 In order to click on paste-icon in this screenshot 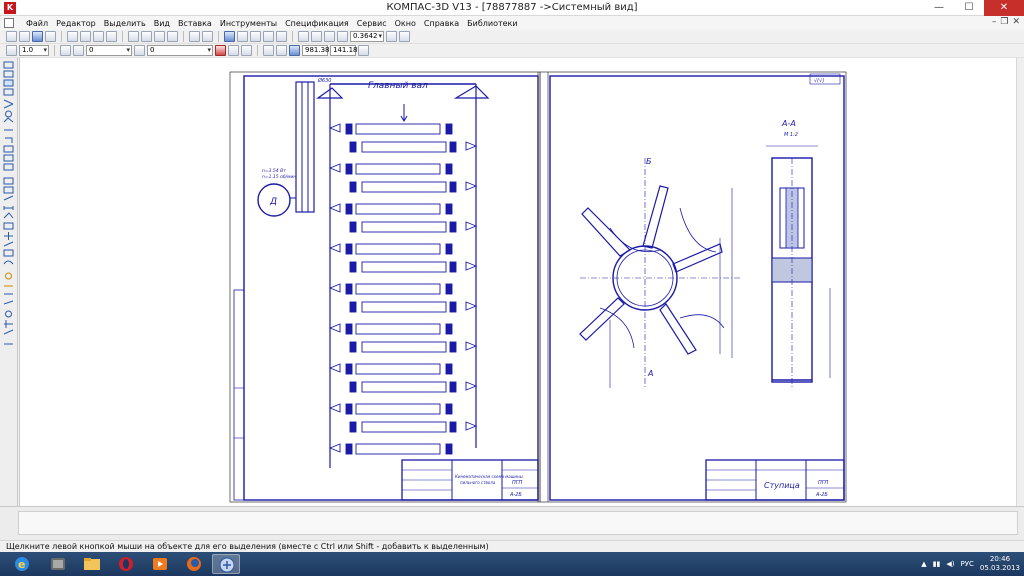, I will do `click(159, 36)`.